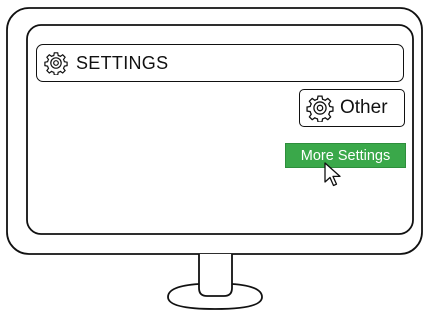 Image resolution: width=429 pixels, height=314 pixels. What do you see at coordinates (220, 63) in the screenshot?
I see `settings-header-bar: SETTINGS` at bounding box center [220, 63].